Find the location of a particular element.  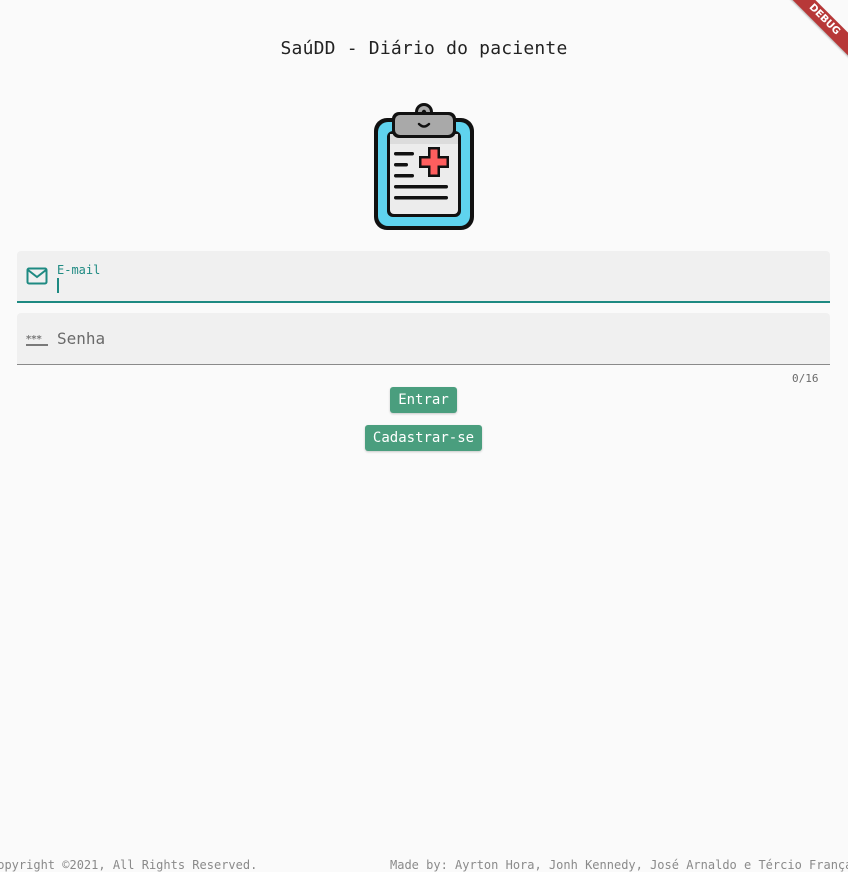

page-title: SaúDD - Diário do paciente is located at coordinates (424, 48).